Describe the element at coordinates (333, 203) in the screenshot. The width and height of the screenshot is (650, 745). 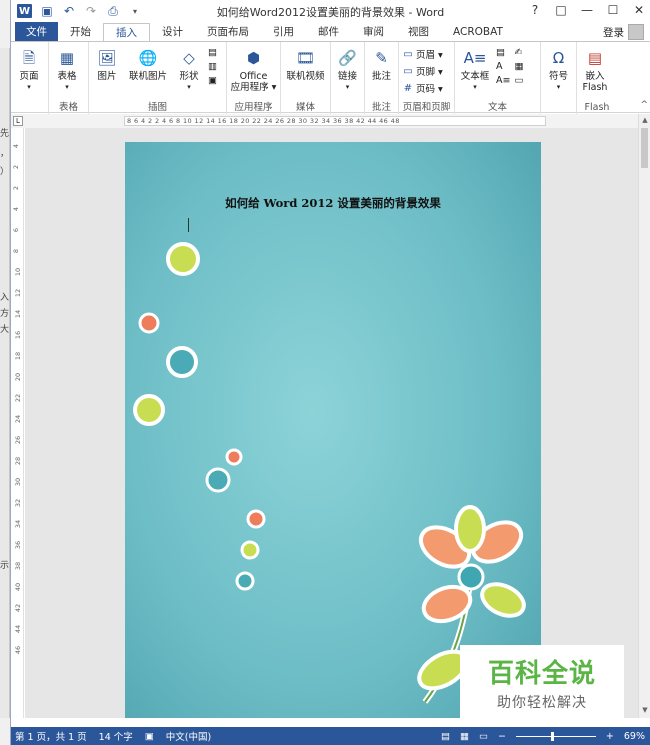
I see `document-heading: 如何给 Word 2012 设置美丽的背景效果` at that location.